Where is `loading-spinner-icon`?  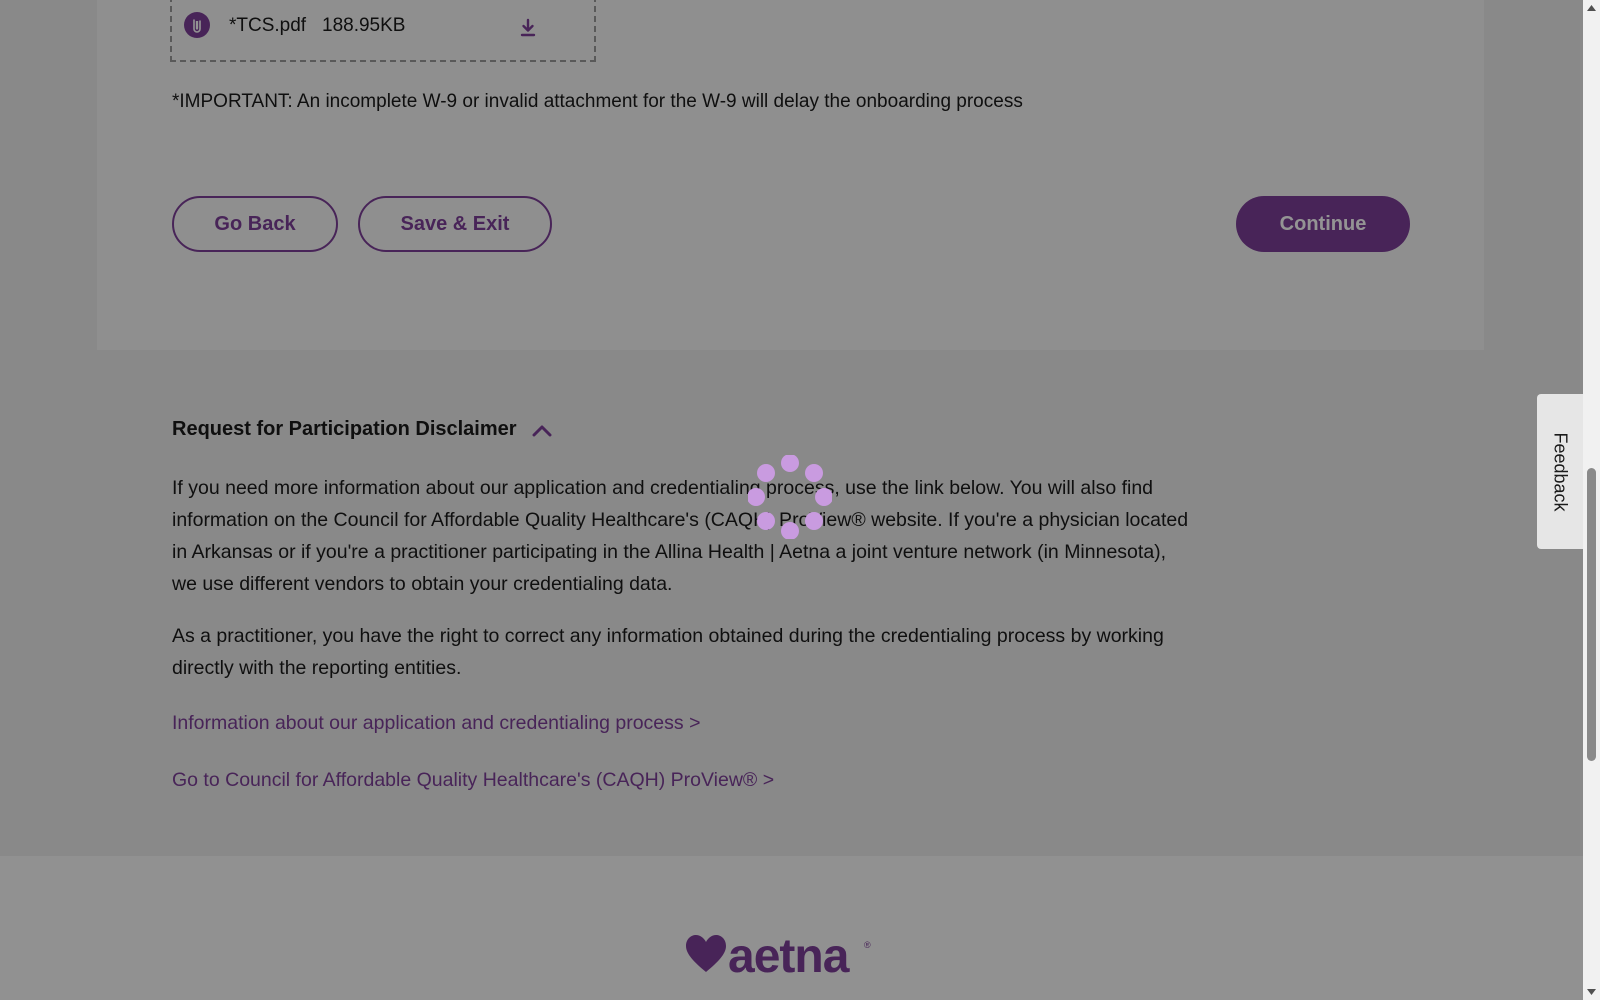
loading-spinner-icon is located at coordinates (790, 497).